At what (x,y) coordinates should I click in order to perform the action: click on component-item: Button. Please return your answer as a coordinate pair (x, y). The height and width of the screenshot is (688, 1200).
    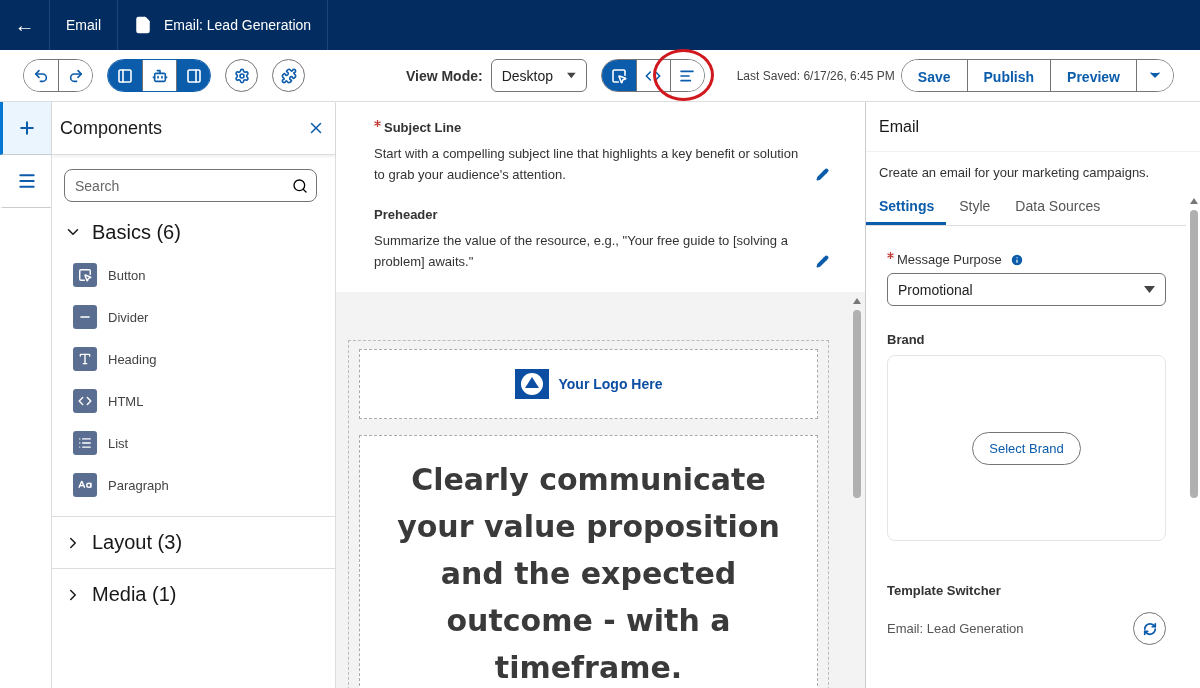
    Looking at the image, I should click on (127, 275).